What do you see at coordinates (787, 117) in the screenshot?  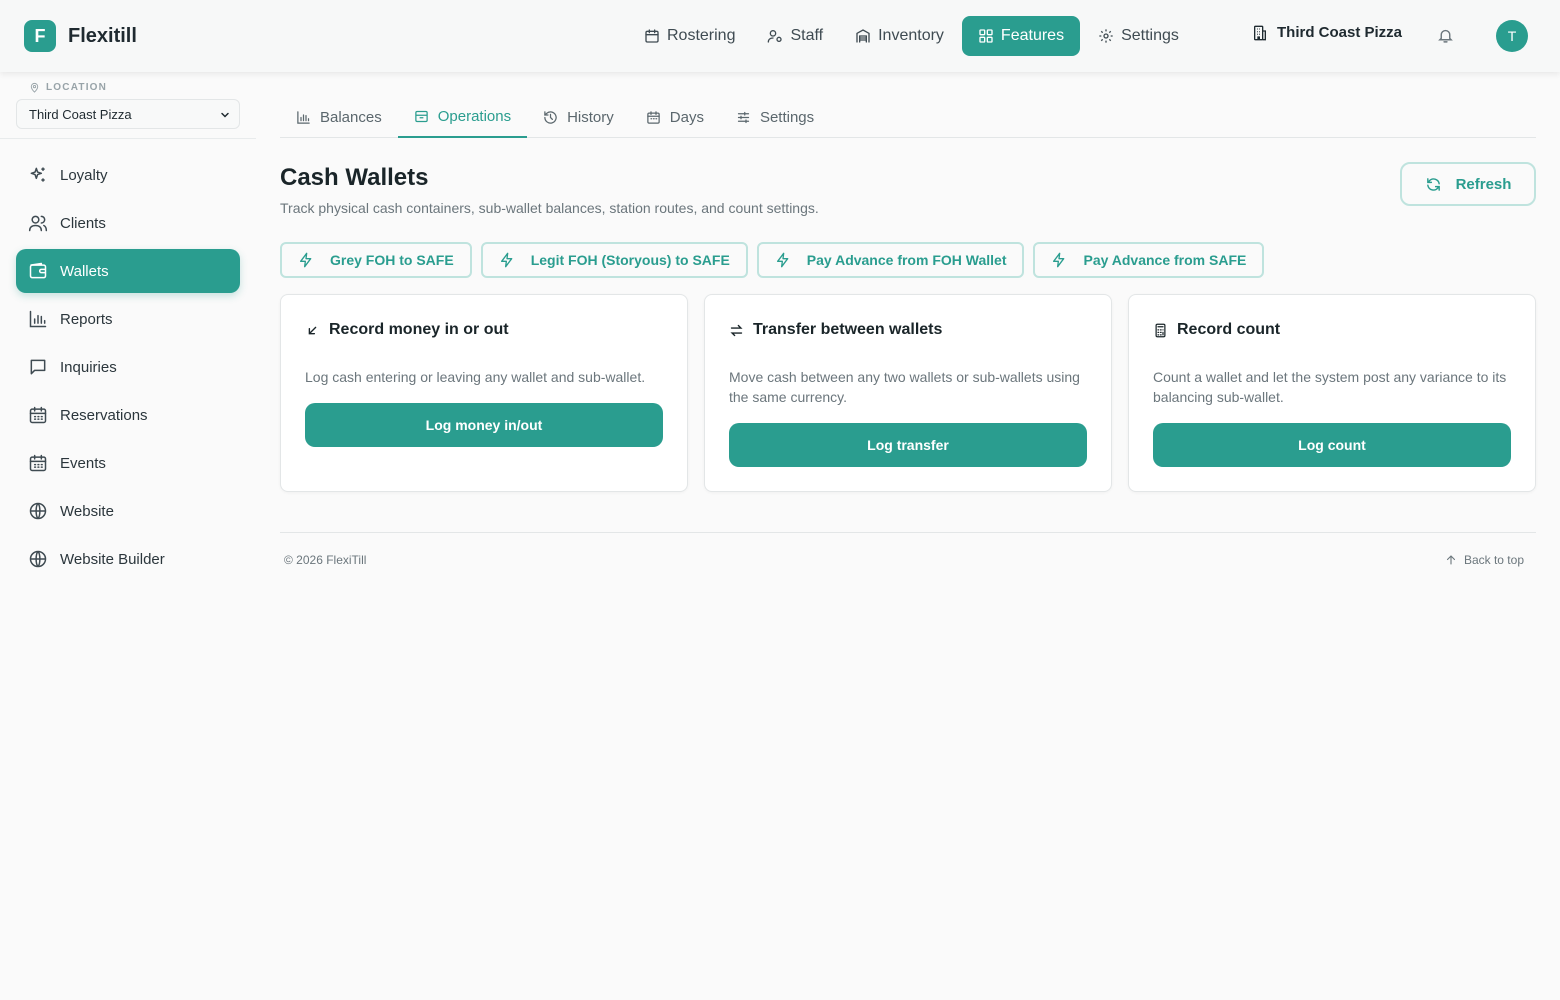 I see `tab-label: Settings` at bounding box center [787, 117].